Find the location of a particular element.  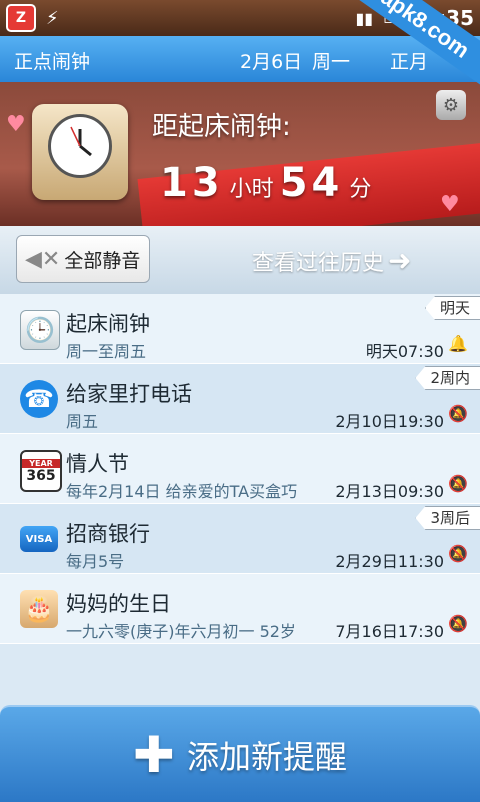

header-date: 2月6日 is located at coordinates (271, 62).